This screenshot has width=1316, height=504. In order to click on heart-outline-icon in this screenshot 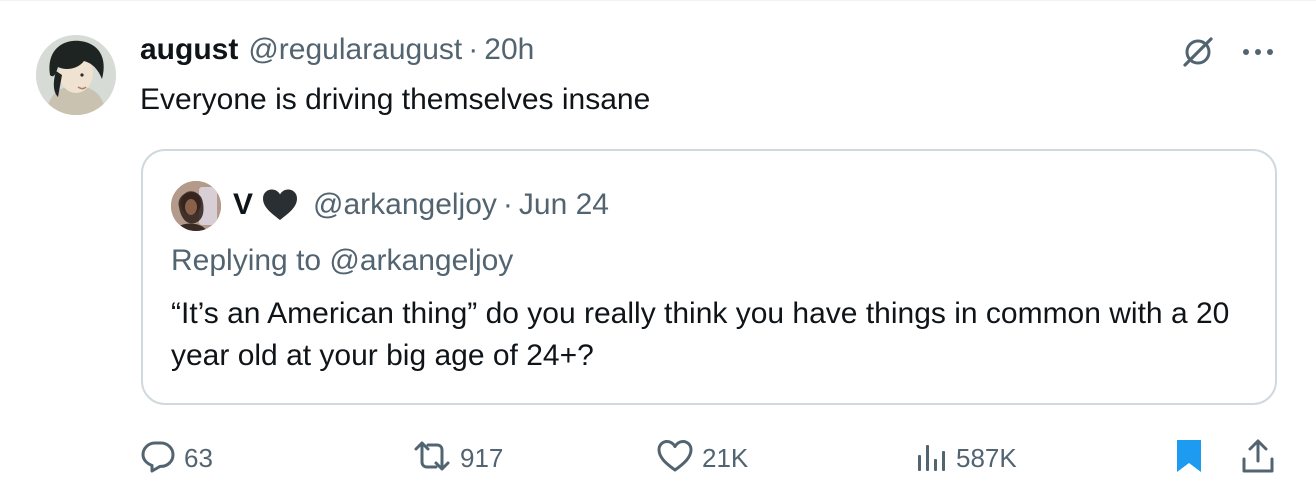, I will do `click(675, 458)`.